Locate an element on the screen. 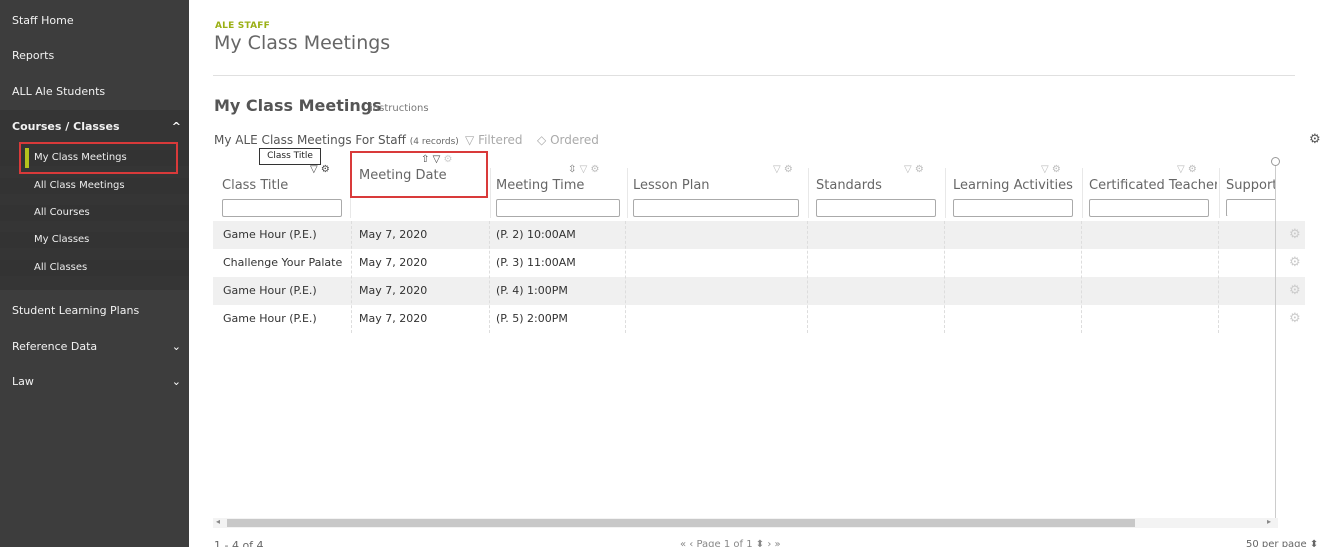  sidebar-item-law: Law ⌄ is located at coordinates (94, 382).